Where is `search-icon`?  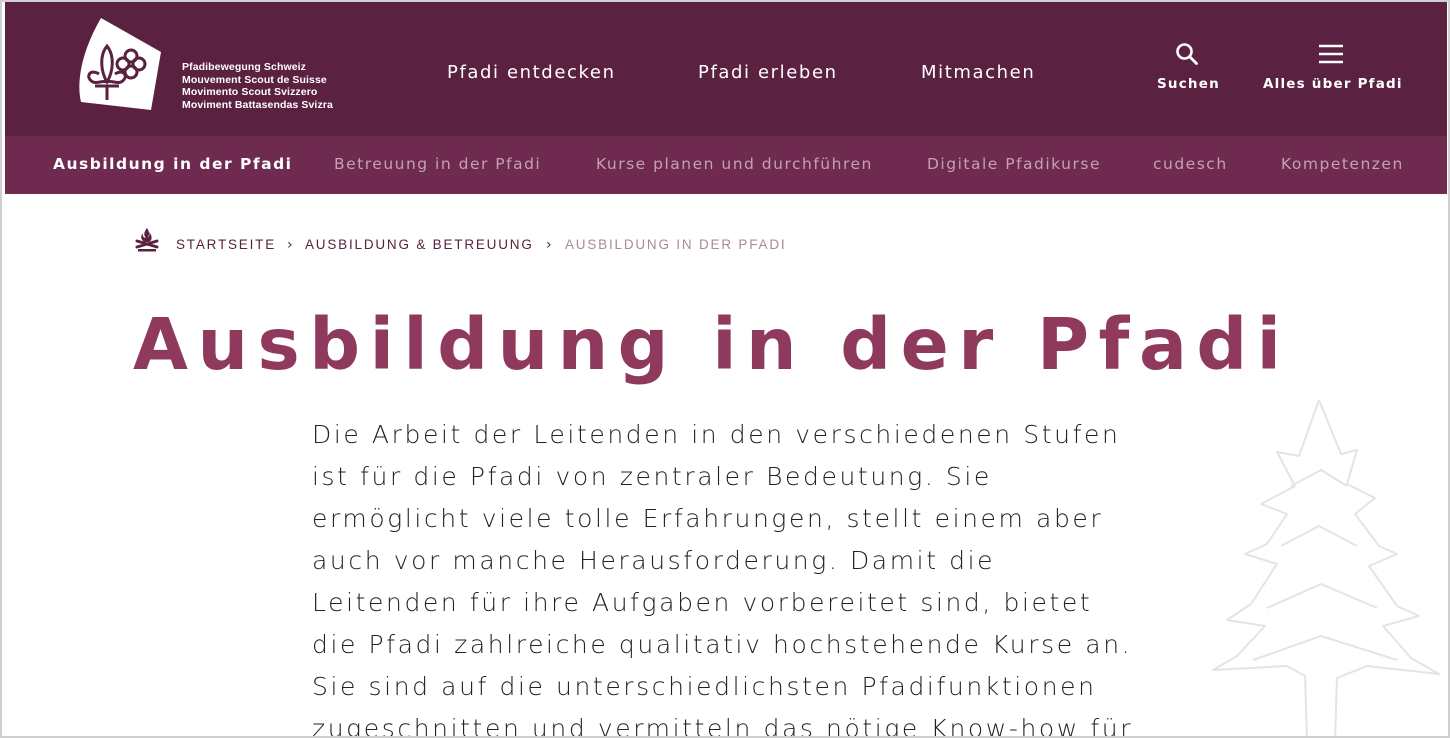 search-icon is located at coordinates (1187, 54).